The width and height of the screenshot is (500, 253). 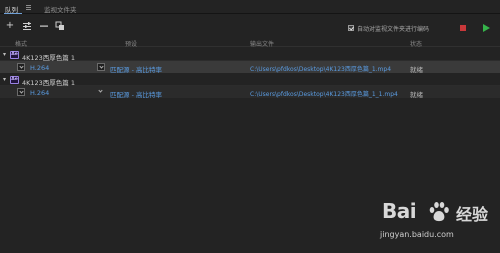 I want to click on queue-column-header: 格式 预设 输出文件 状态, so click(x=250, y=42).